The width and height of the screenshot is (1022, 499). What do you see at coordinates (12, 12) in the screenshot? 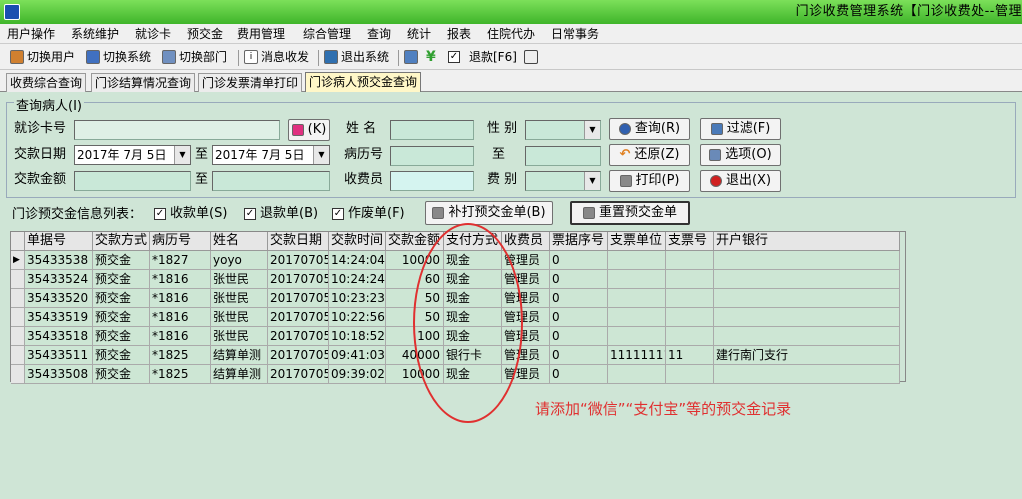
I see `app-icon` at bounding box center [12, 12].